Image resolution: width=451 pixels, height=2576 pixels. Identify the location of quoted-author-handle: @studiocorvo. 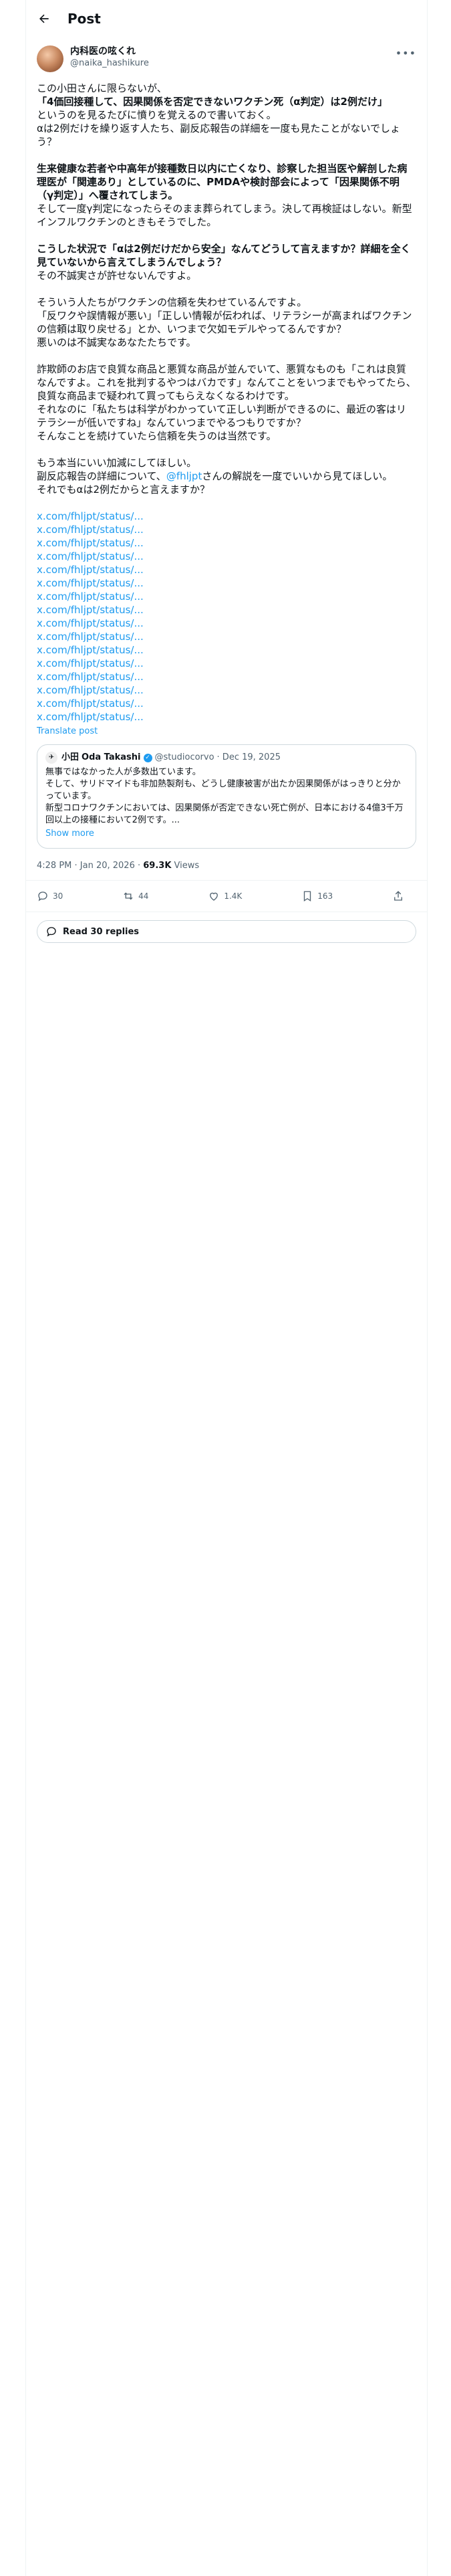
(184, 757).